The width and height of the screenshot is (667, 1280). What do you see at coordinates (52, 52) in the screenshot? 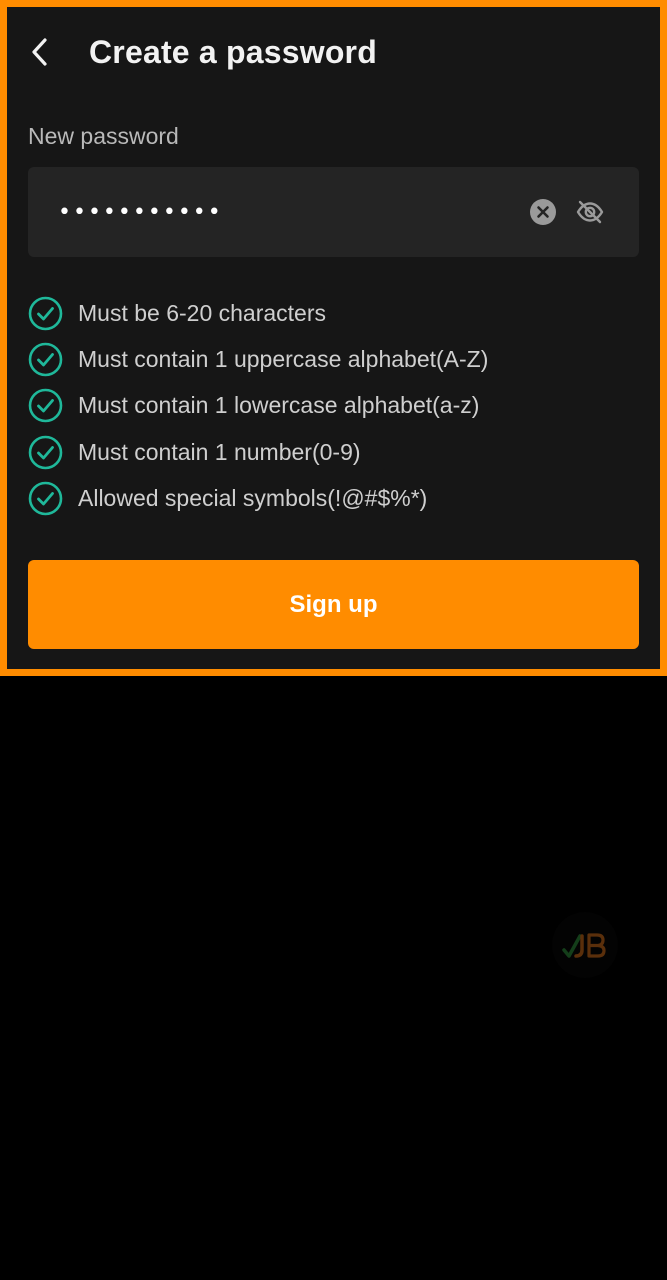
I see `back-button` at bounding box center [52, 52].